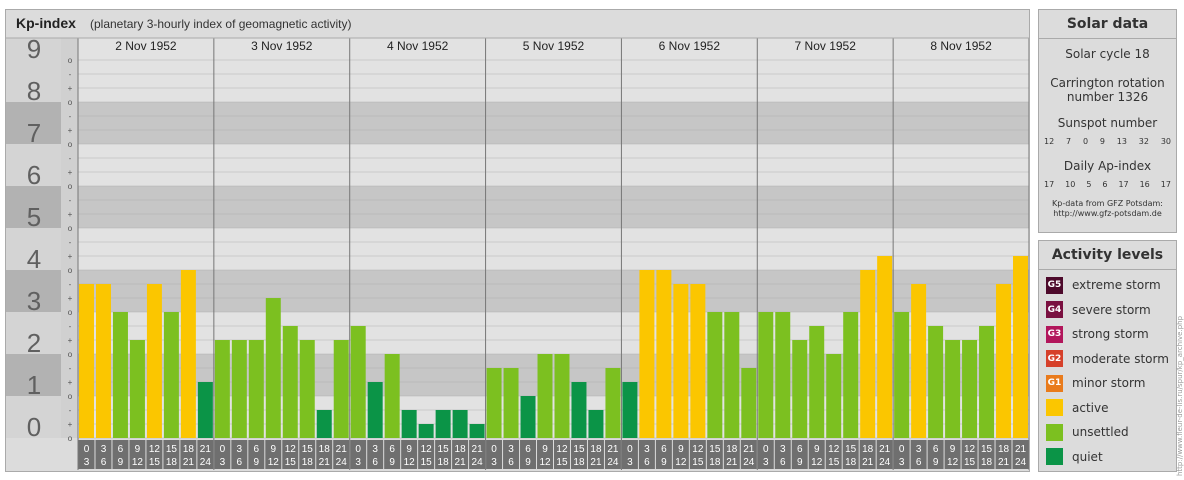 This screenshot has height=480, width=1184. What do you see at coordinates (715, 462) in the screenshot?
I see `hour-end-label: 18` at bounding box center [715, 462].